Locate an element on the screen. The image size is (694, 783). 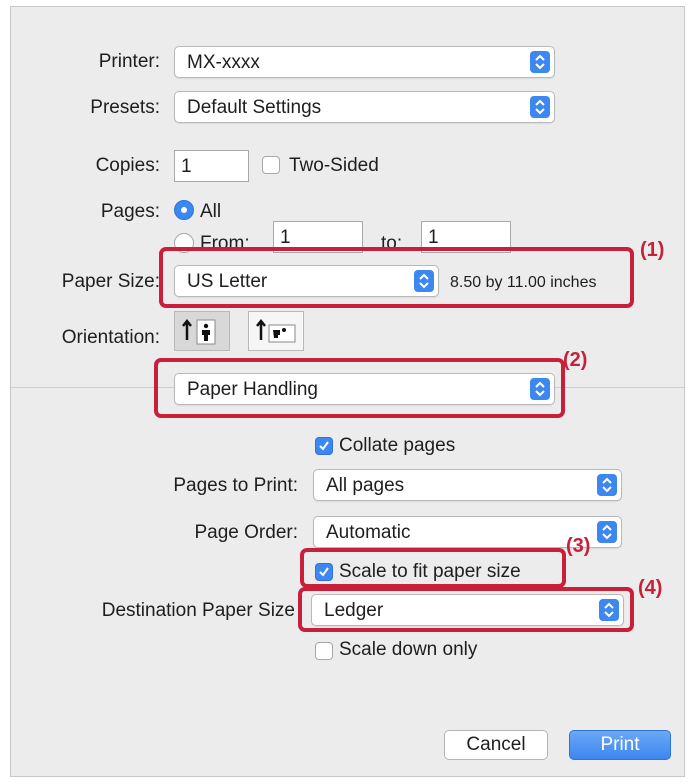
two-sided-checkbox is located at coordinates (271, 165).